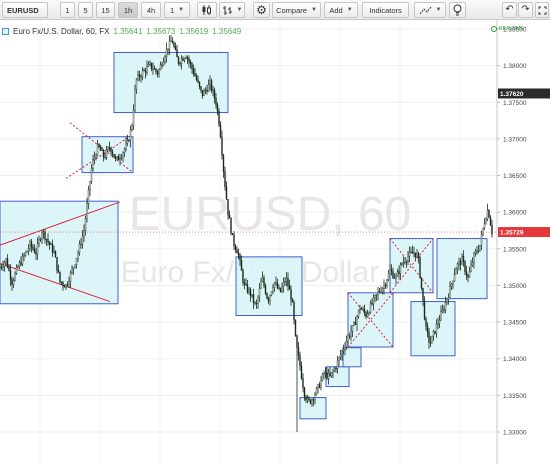  Describe the element at coordinates (296, 10) in the screenshot. I see `compare-button: Compare ▼` at that location.